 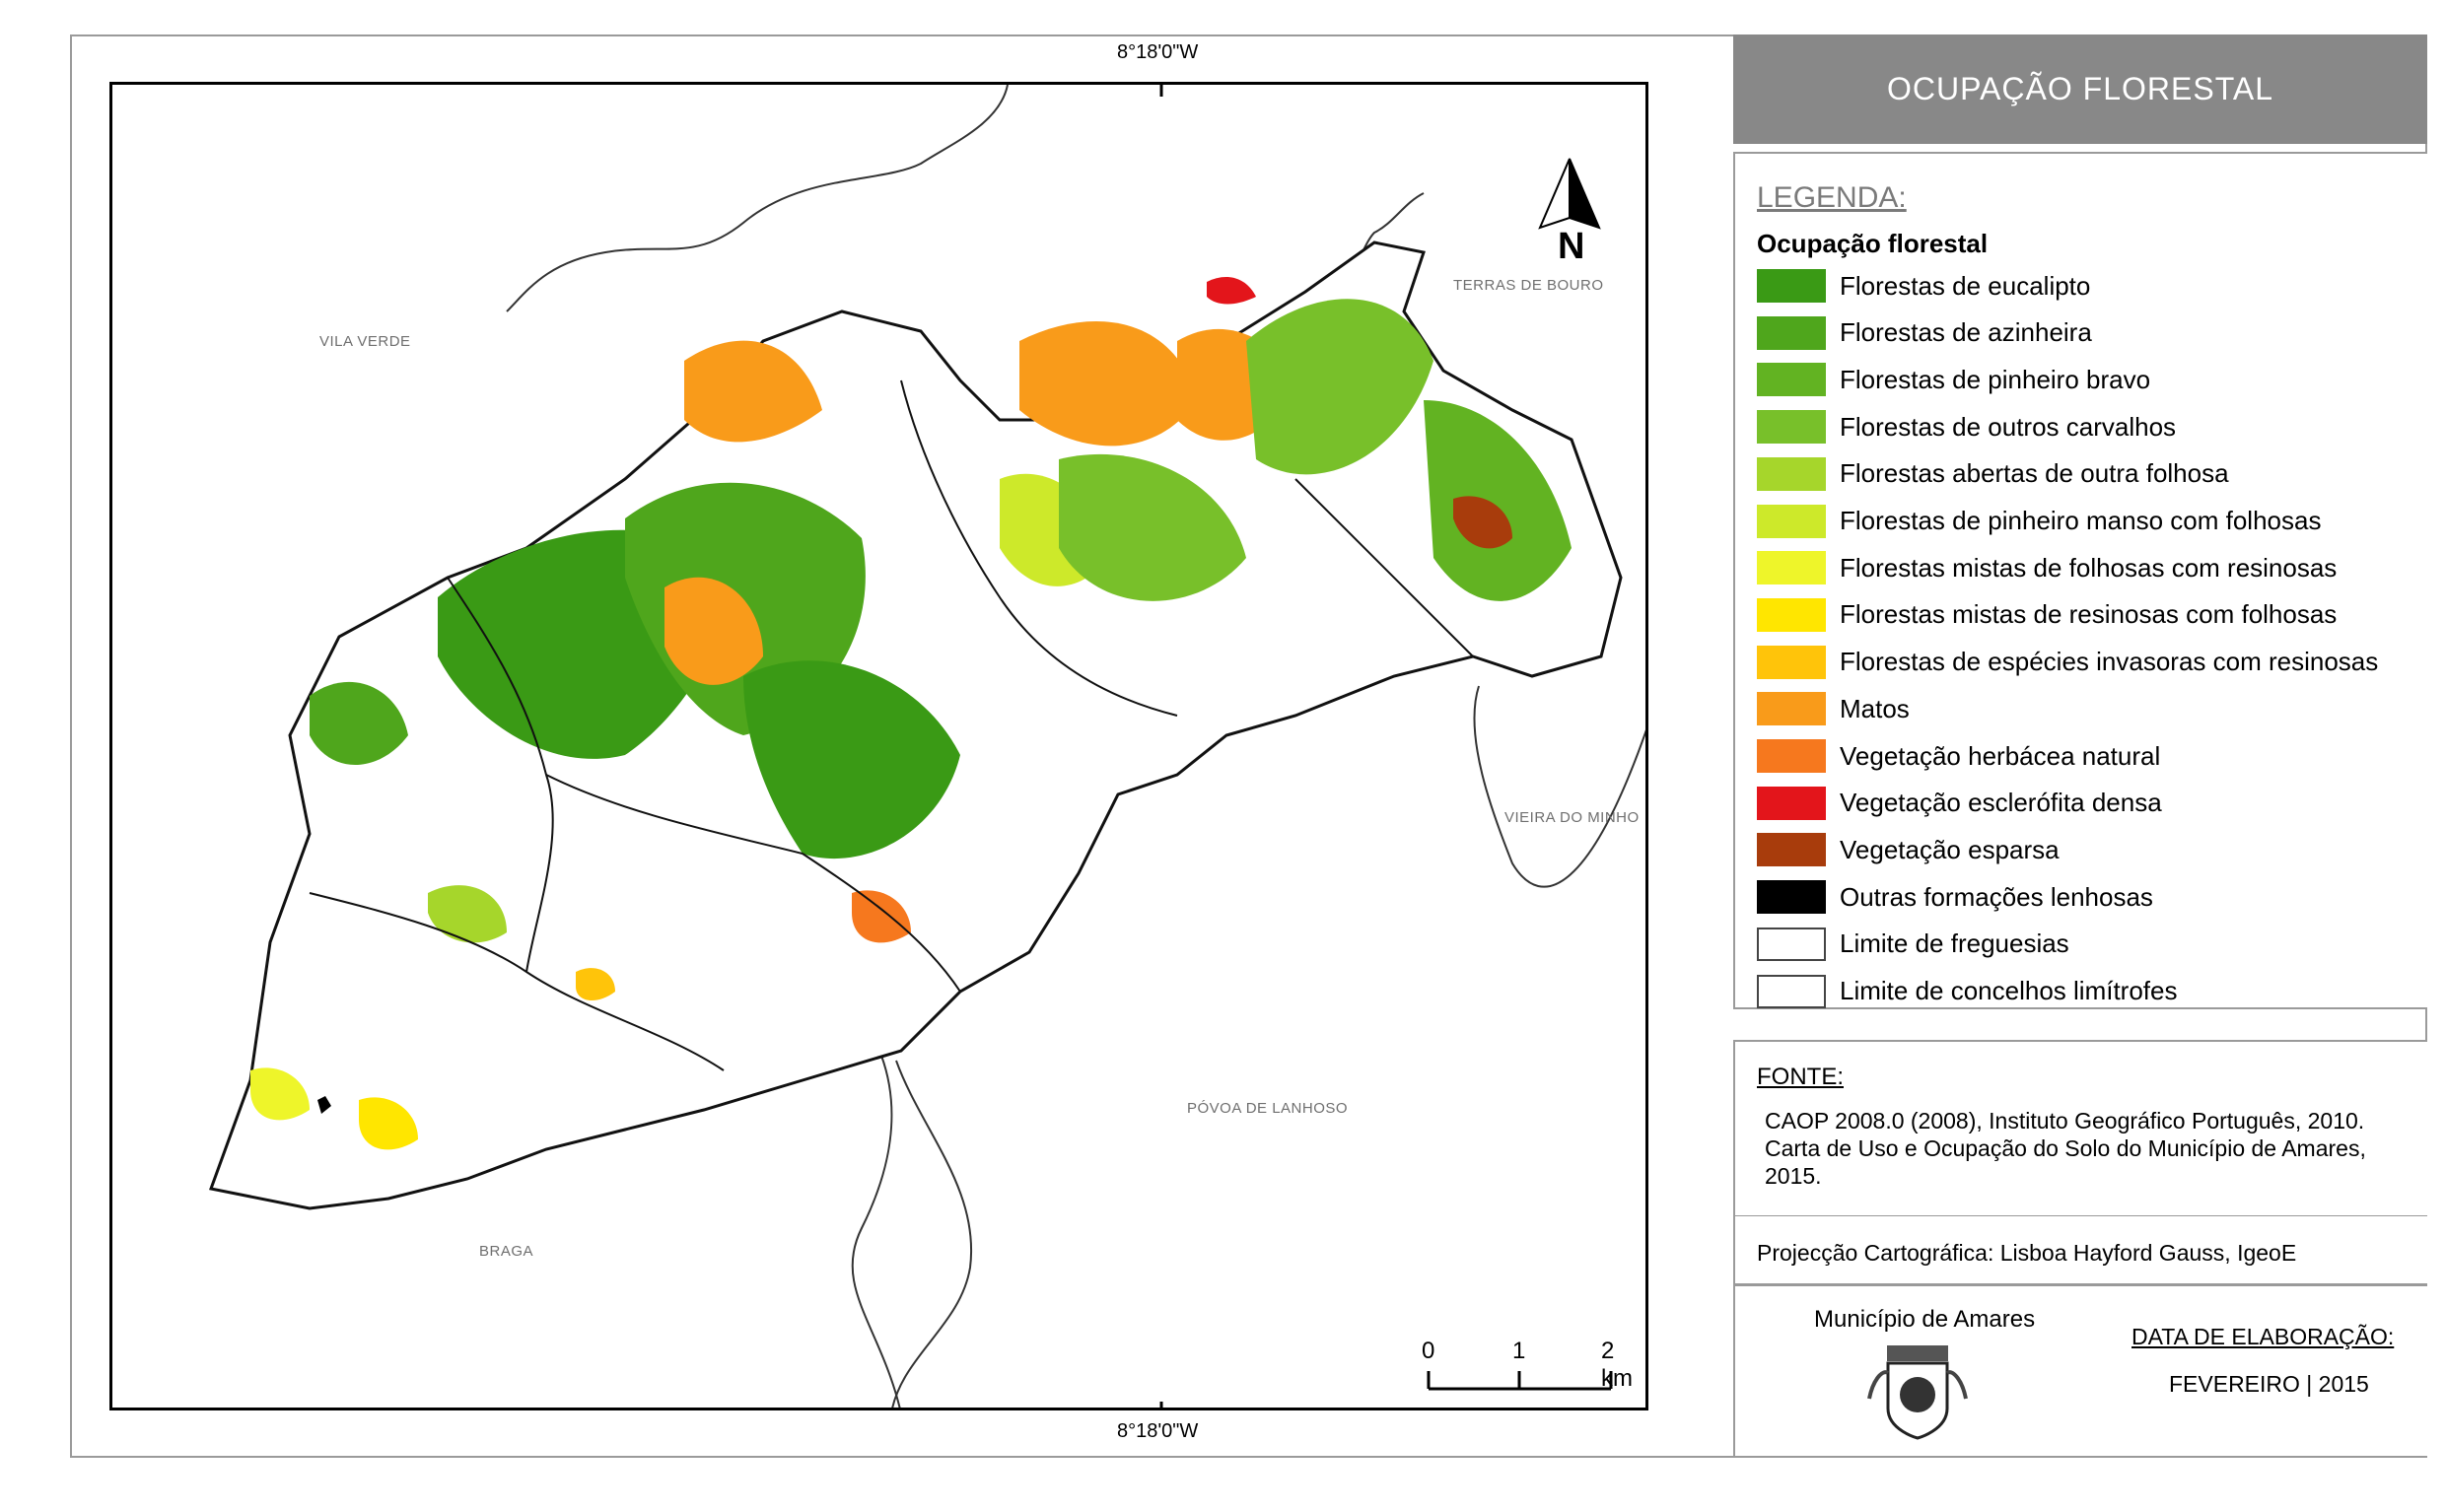 I want to click on legend-item: Vegetação esclerófita densa, so click(x=1959, y=803).